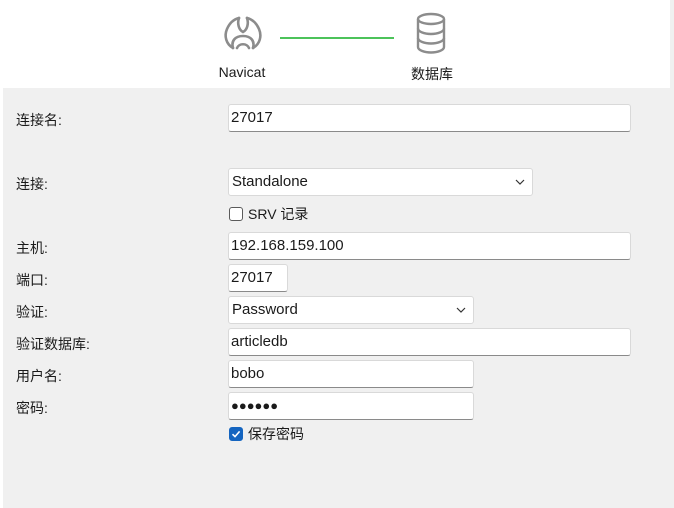 Image resolution: width=674 pixels, height=508 pixels. I want to click on save-password-label: 保存密码, so click(276, 434).